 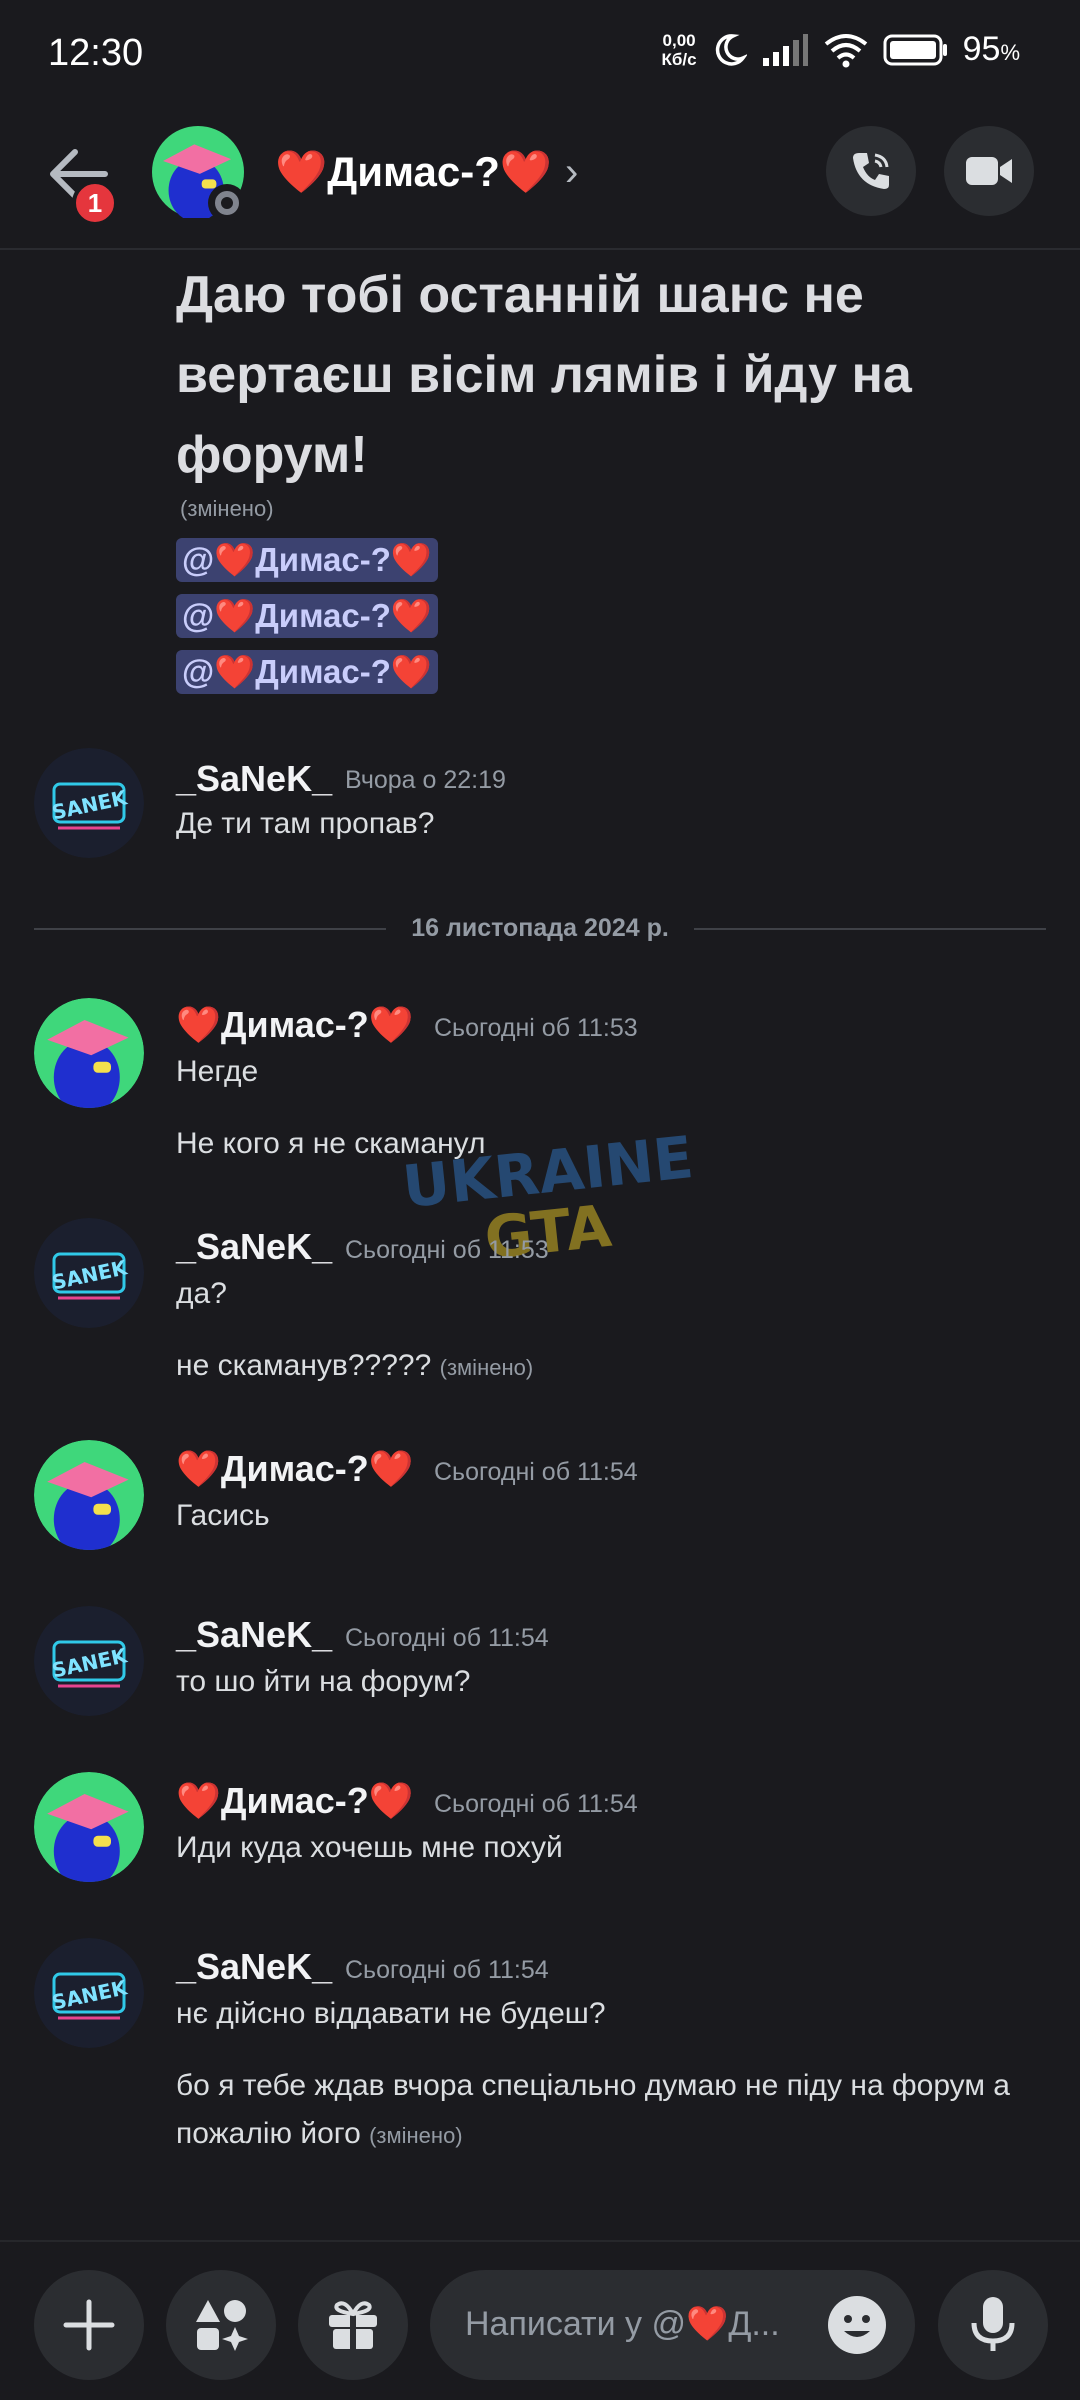 I want to click on video-call-button, so click(x=989, y=171).